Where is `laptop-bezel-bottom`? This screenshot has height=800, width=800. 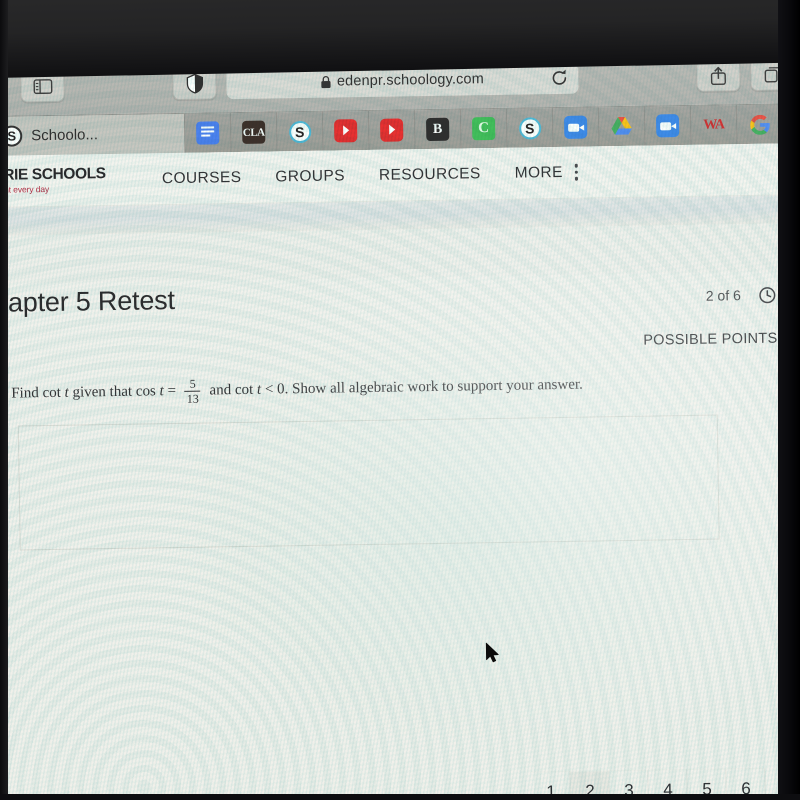 laptop-bezel-bottom is located at coordinates (400, 797).